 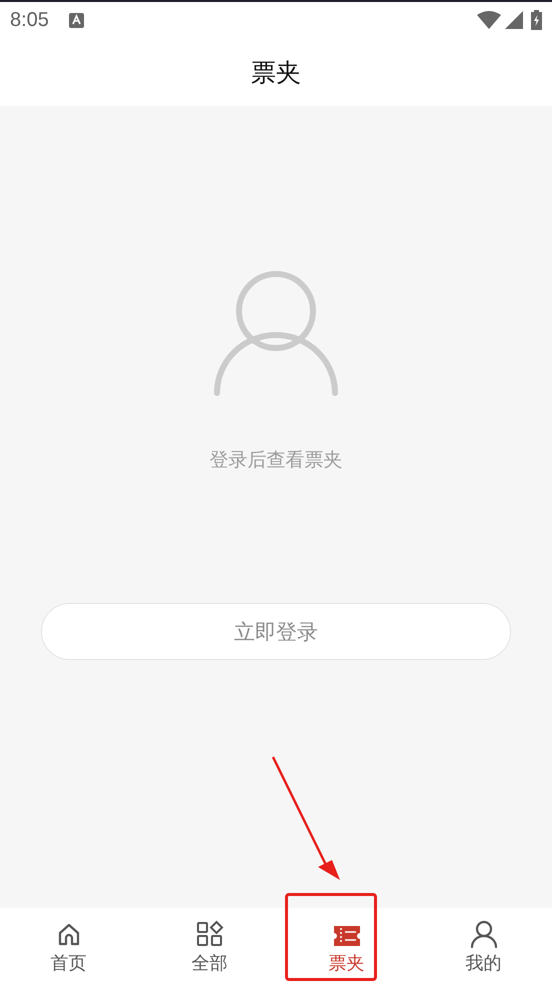 I want to click on tab-bar-item: 首页, so click(x=68, y=946).